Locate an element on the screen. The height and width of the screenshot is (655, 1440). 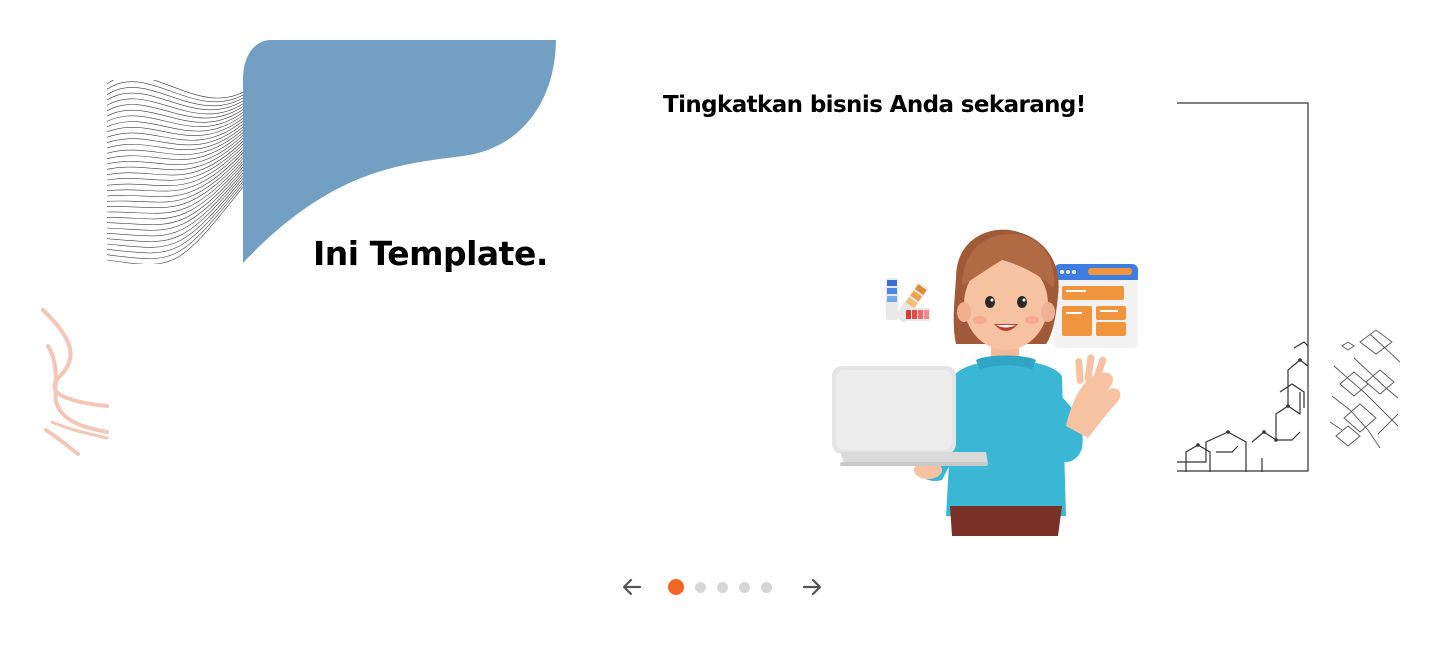
arrow-left-icon is located at coordinates (632, 587).